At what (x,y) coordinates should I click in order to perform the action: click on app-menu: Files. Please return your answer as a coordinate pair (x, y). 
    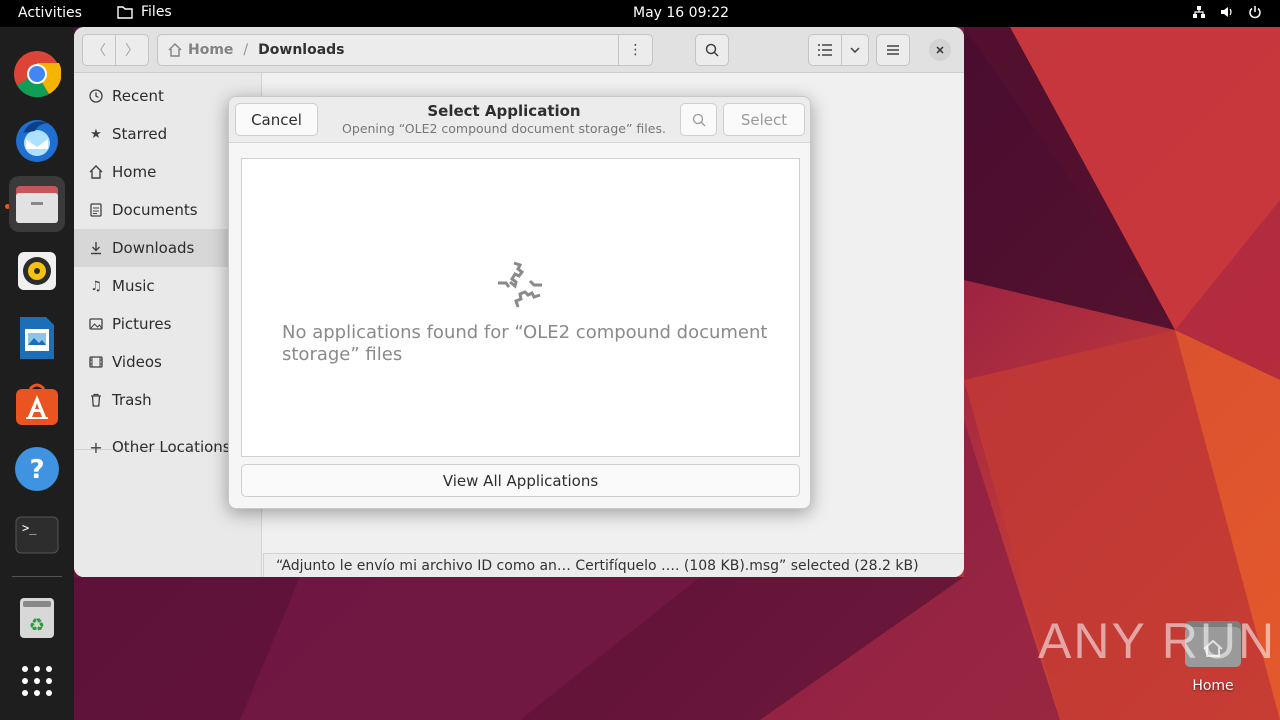
    Looking at the image, I should click on (144, 12).